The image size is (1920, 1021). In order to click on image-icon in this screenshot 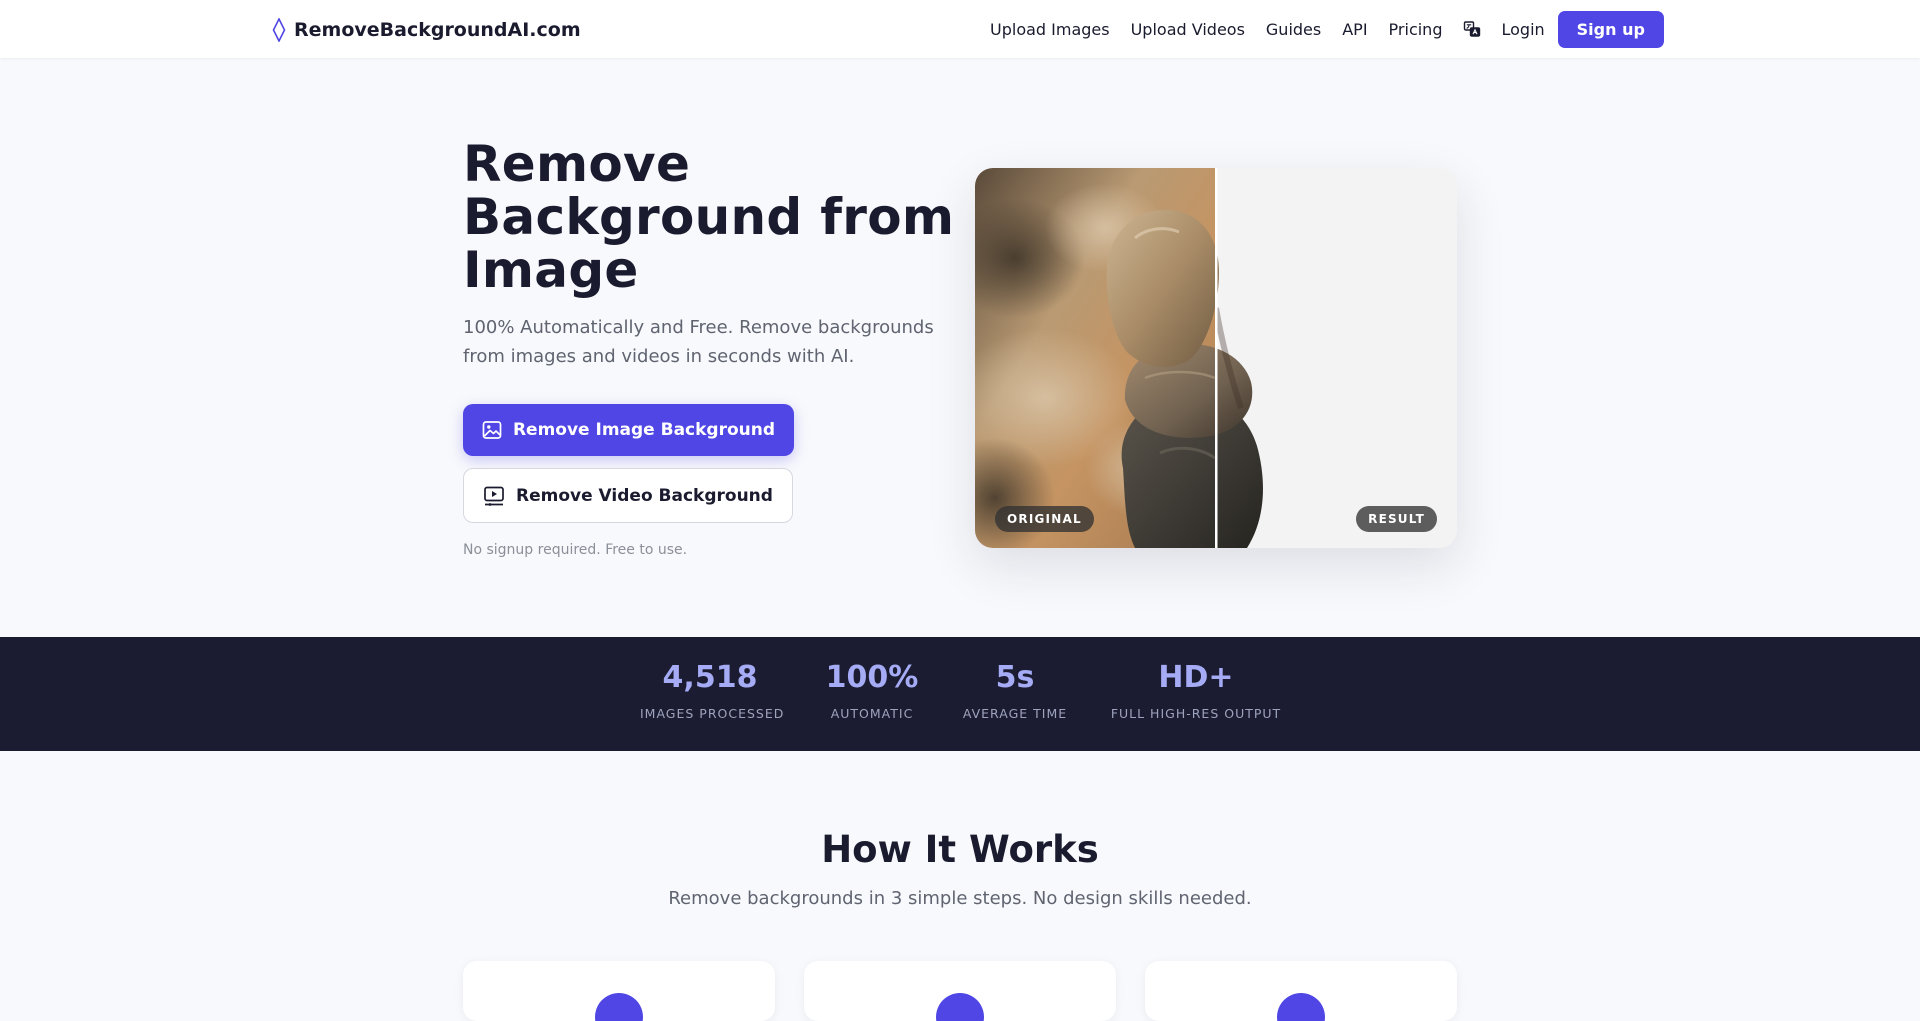, I will do `click(492, 430)`.